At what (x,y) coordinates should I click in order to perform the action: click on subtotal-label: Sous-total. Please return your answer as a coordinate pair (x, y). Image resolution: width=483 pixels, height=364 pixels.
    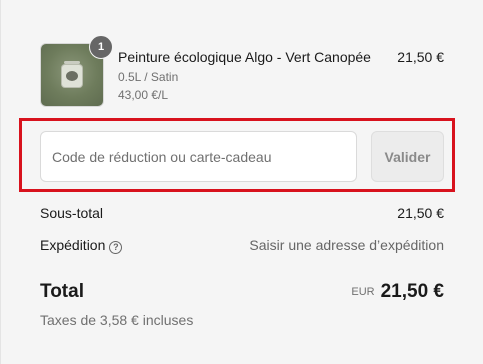
    Looking at the image, I should click on (72, 213).